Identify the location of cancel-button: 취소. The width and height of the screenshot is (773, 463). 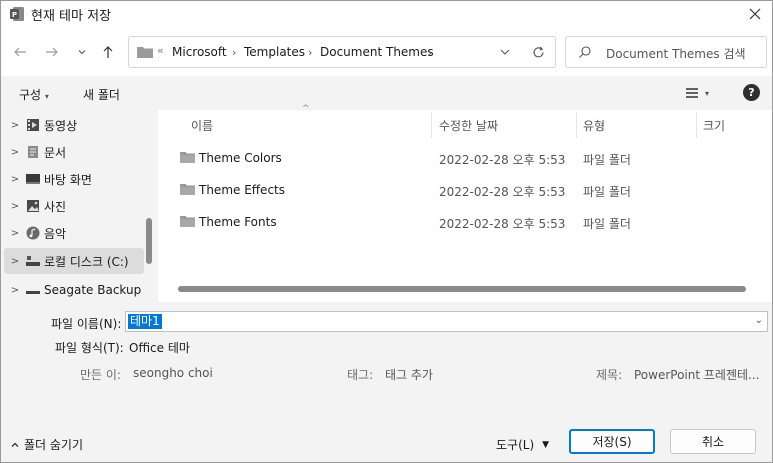
(713, 441).